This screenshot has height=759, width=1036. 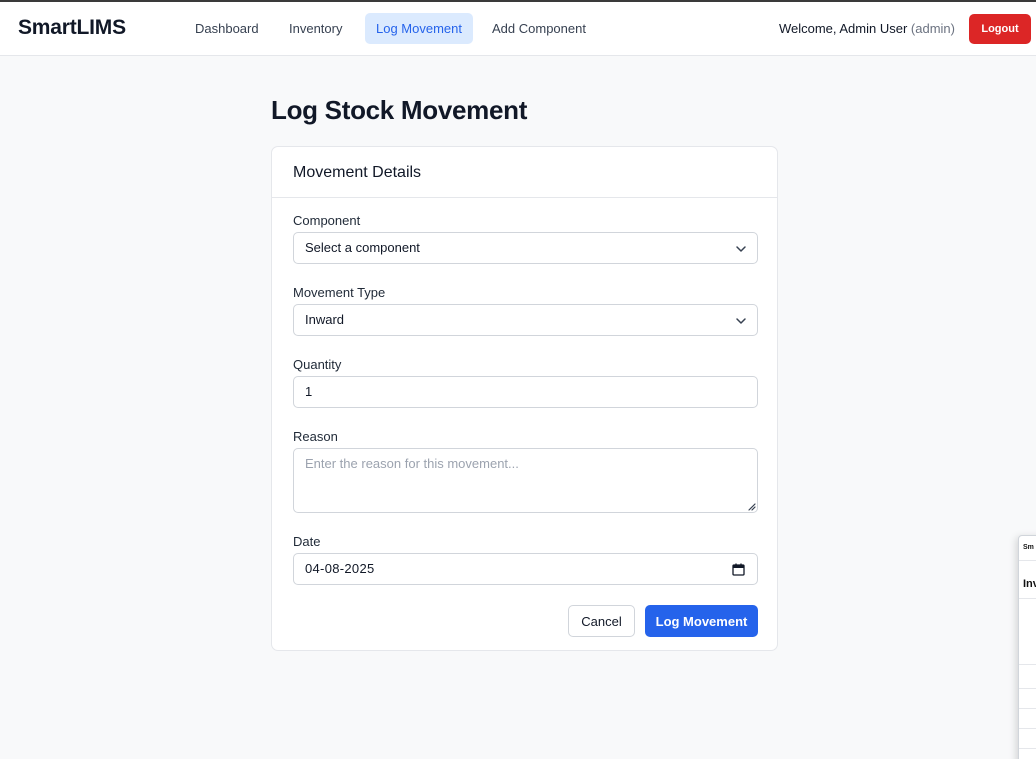 I want to click on component-select-value: Select a component, so click(x=362, y=247).